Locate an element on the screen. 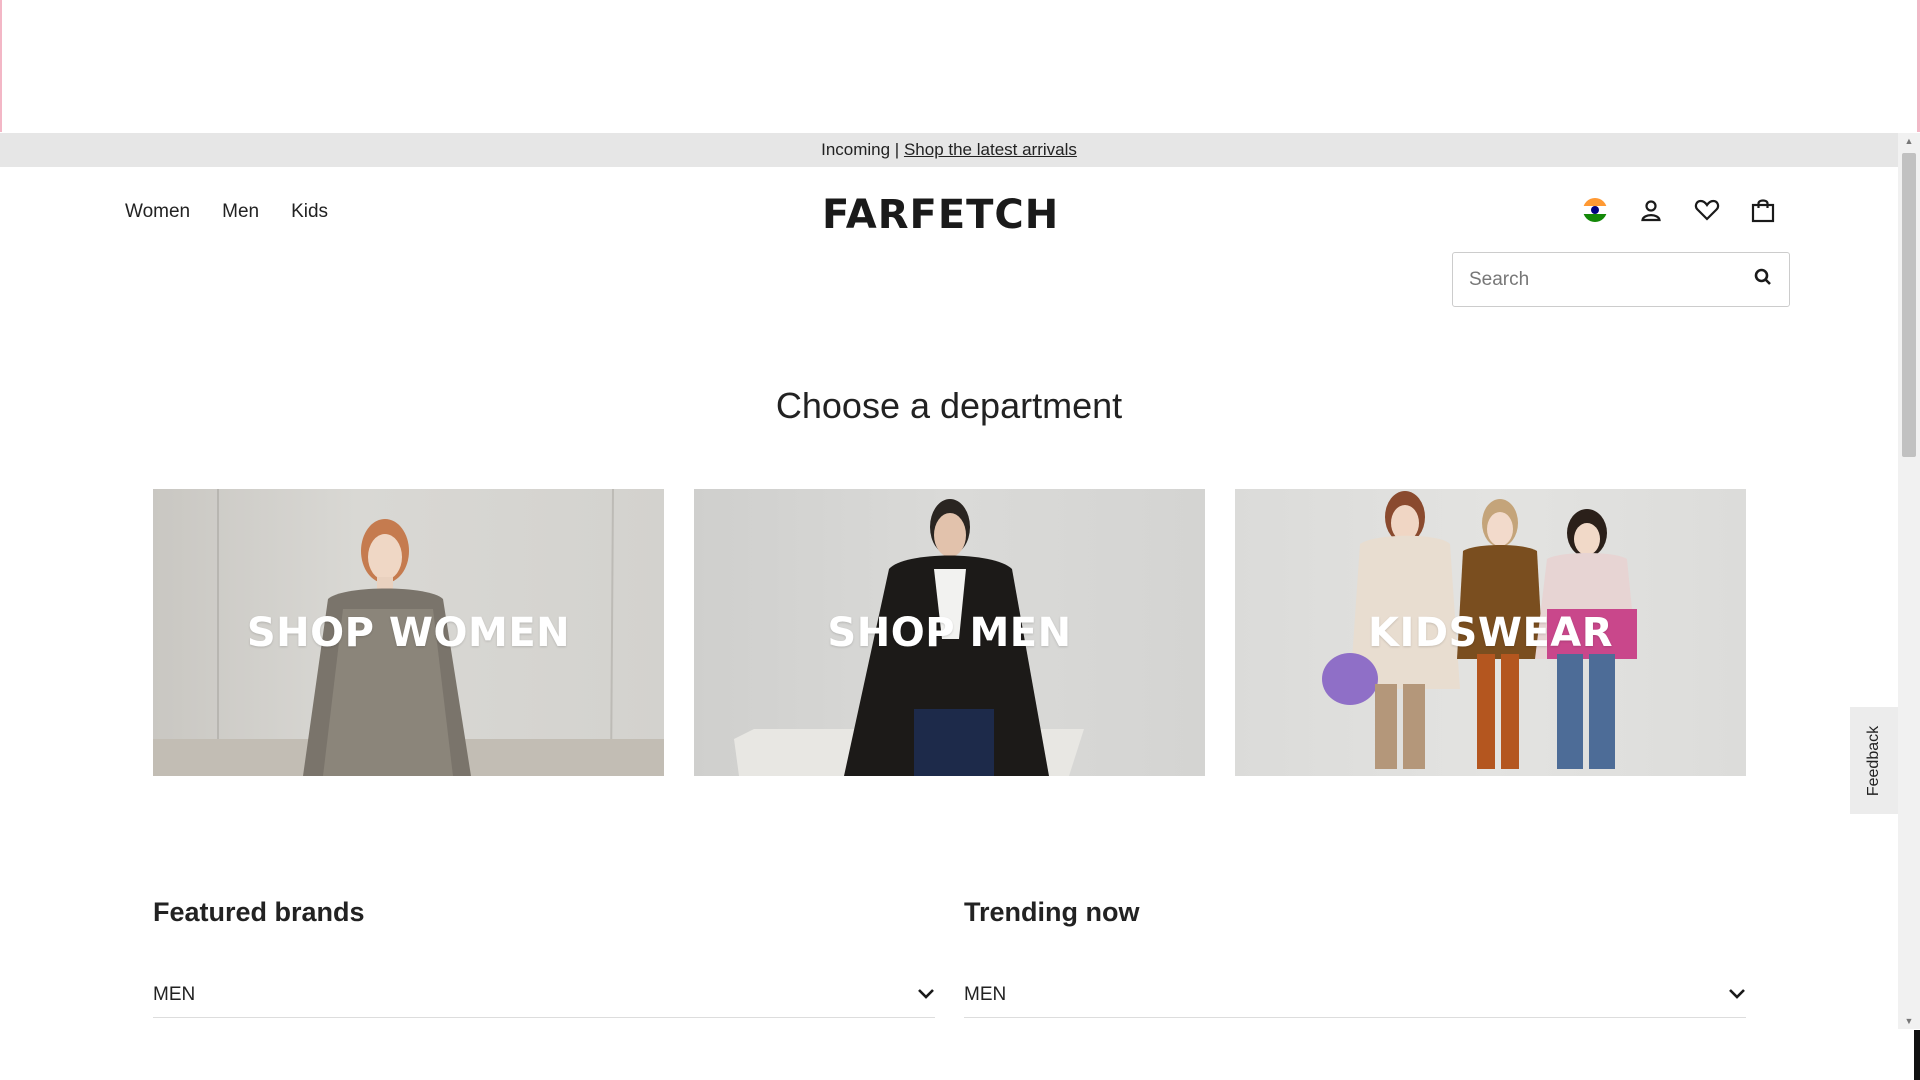 This screenshot has height=1080, width=1920. flag-graphic is located at coordinates (1595, 210).